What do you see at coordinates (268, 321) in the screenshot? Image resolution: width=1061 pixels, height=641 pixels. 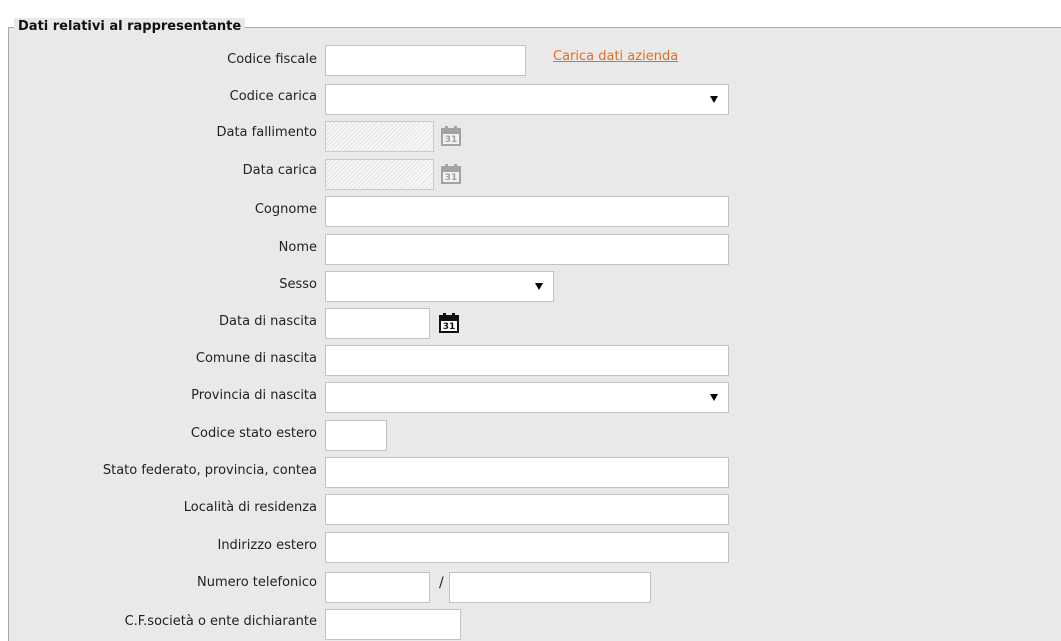 I see `label-data-nascita: Data di nascita` at bounding box center [268, 321].